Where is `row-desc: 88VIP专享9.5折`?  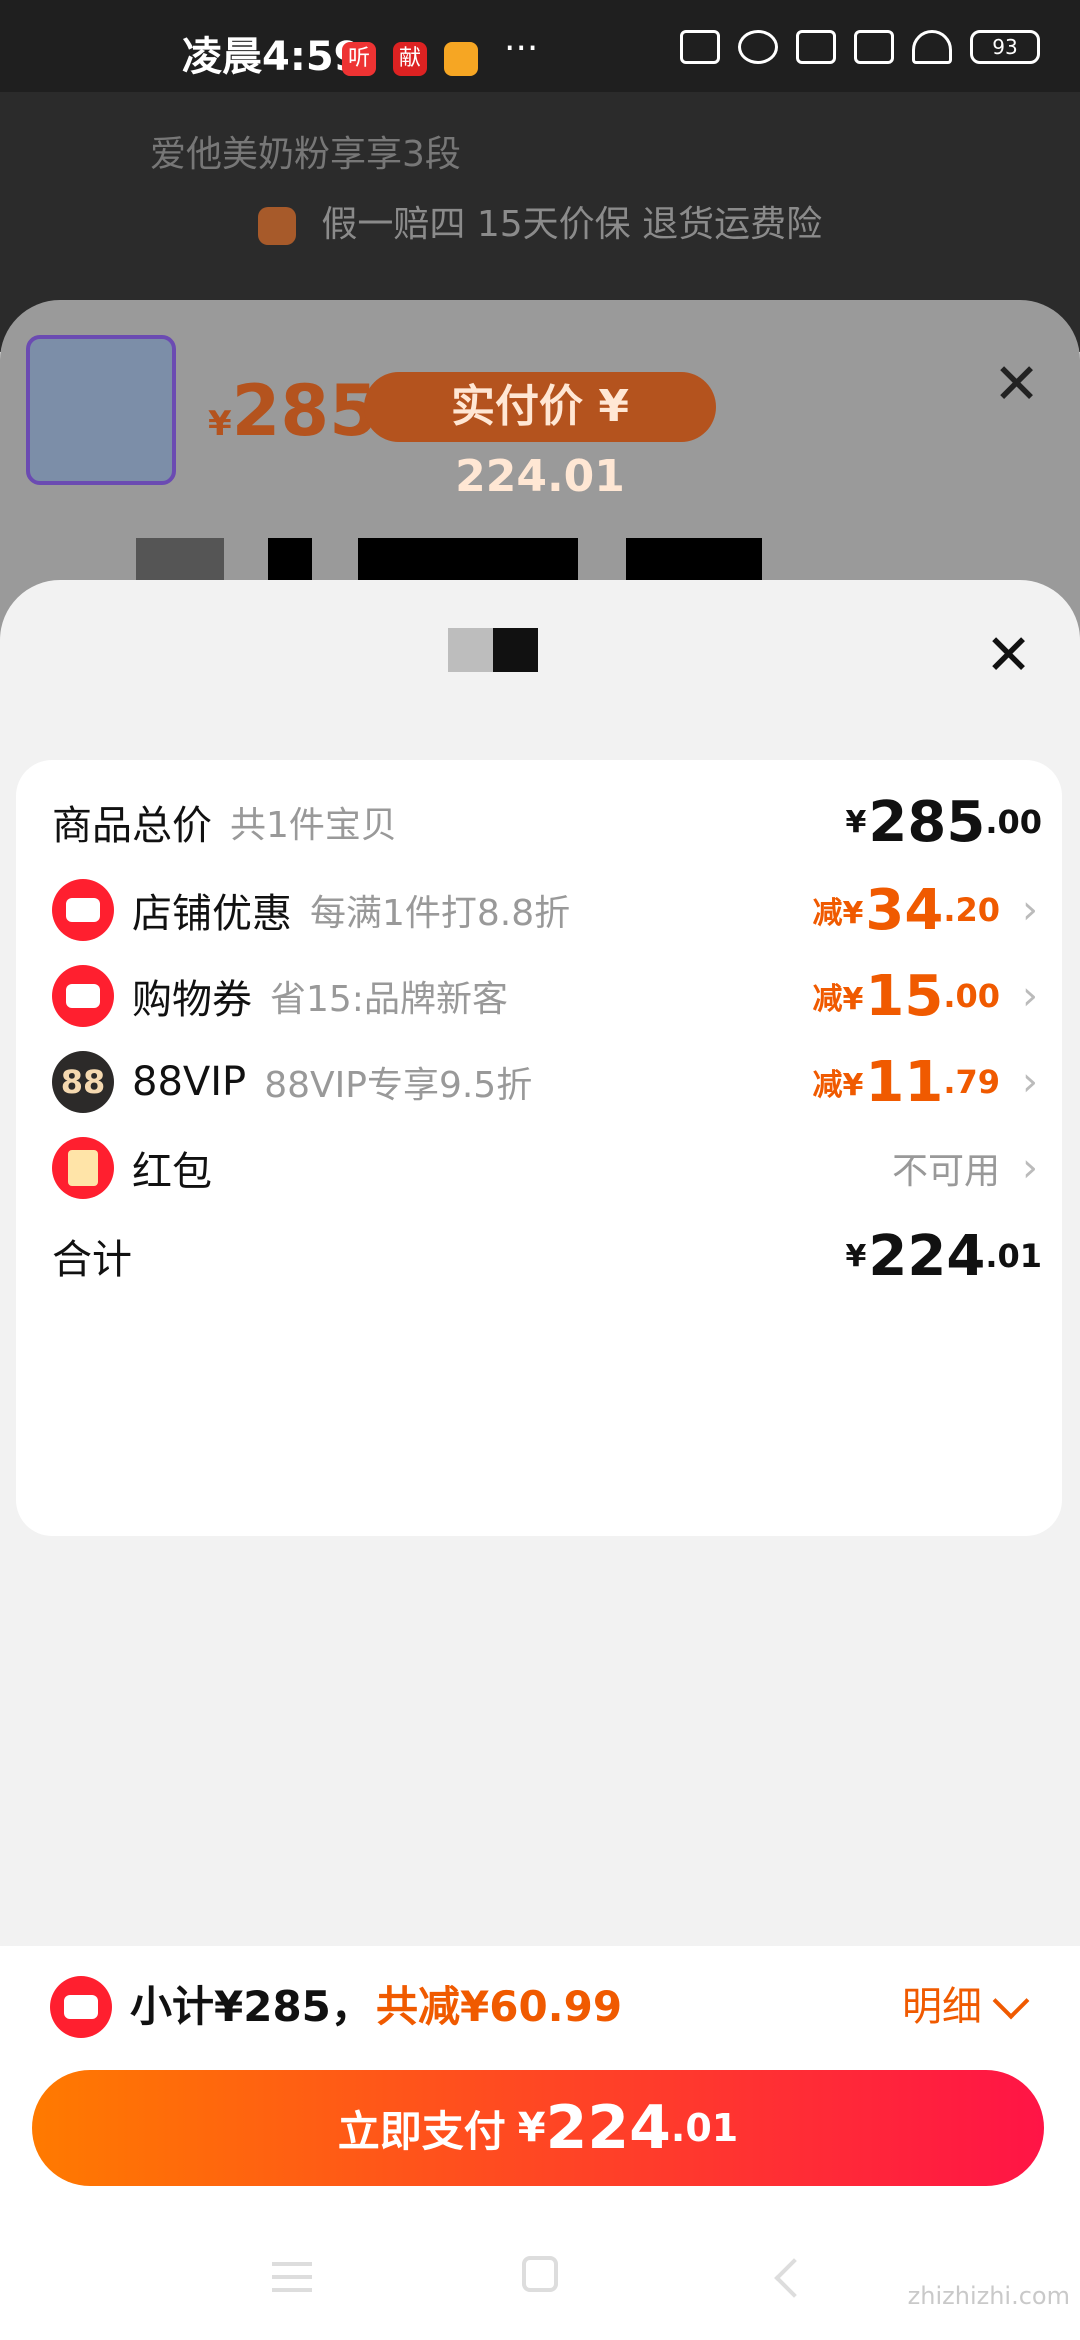
row-desc: 88VIP专享9.5折 is located at coordinates (398, 1085).